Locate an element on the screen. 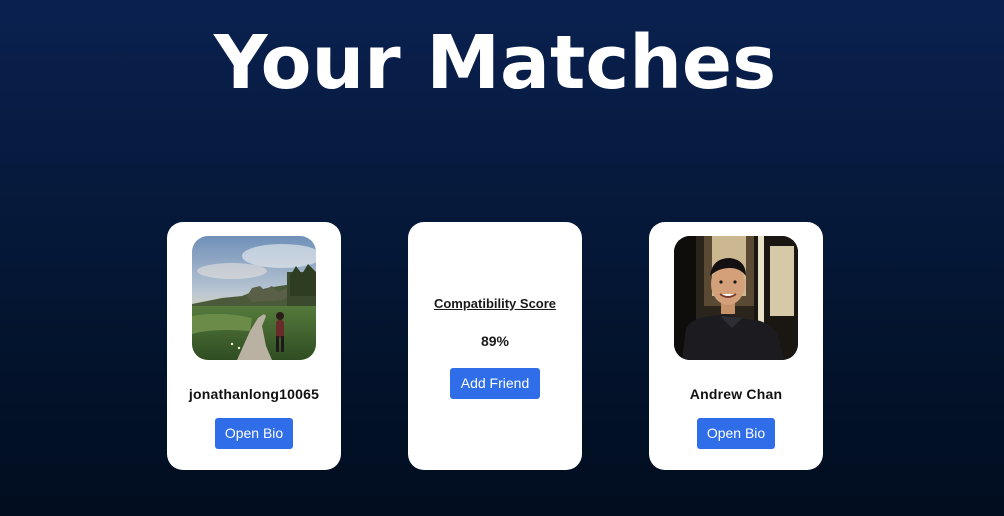 This screenshot has width=1004, height=516. match-card-left: jonathanlong10065 Open Bio is located at coordinates (254, 346).